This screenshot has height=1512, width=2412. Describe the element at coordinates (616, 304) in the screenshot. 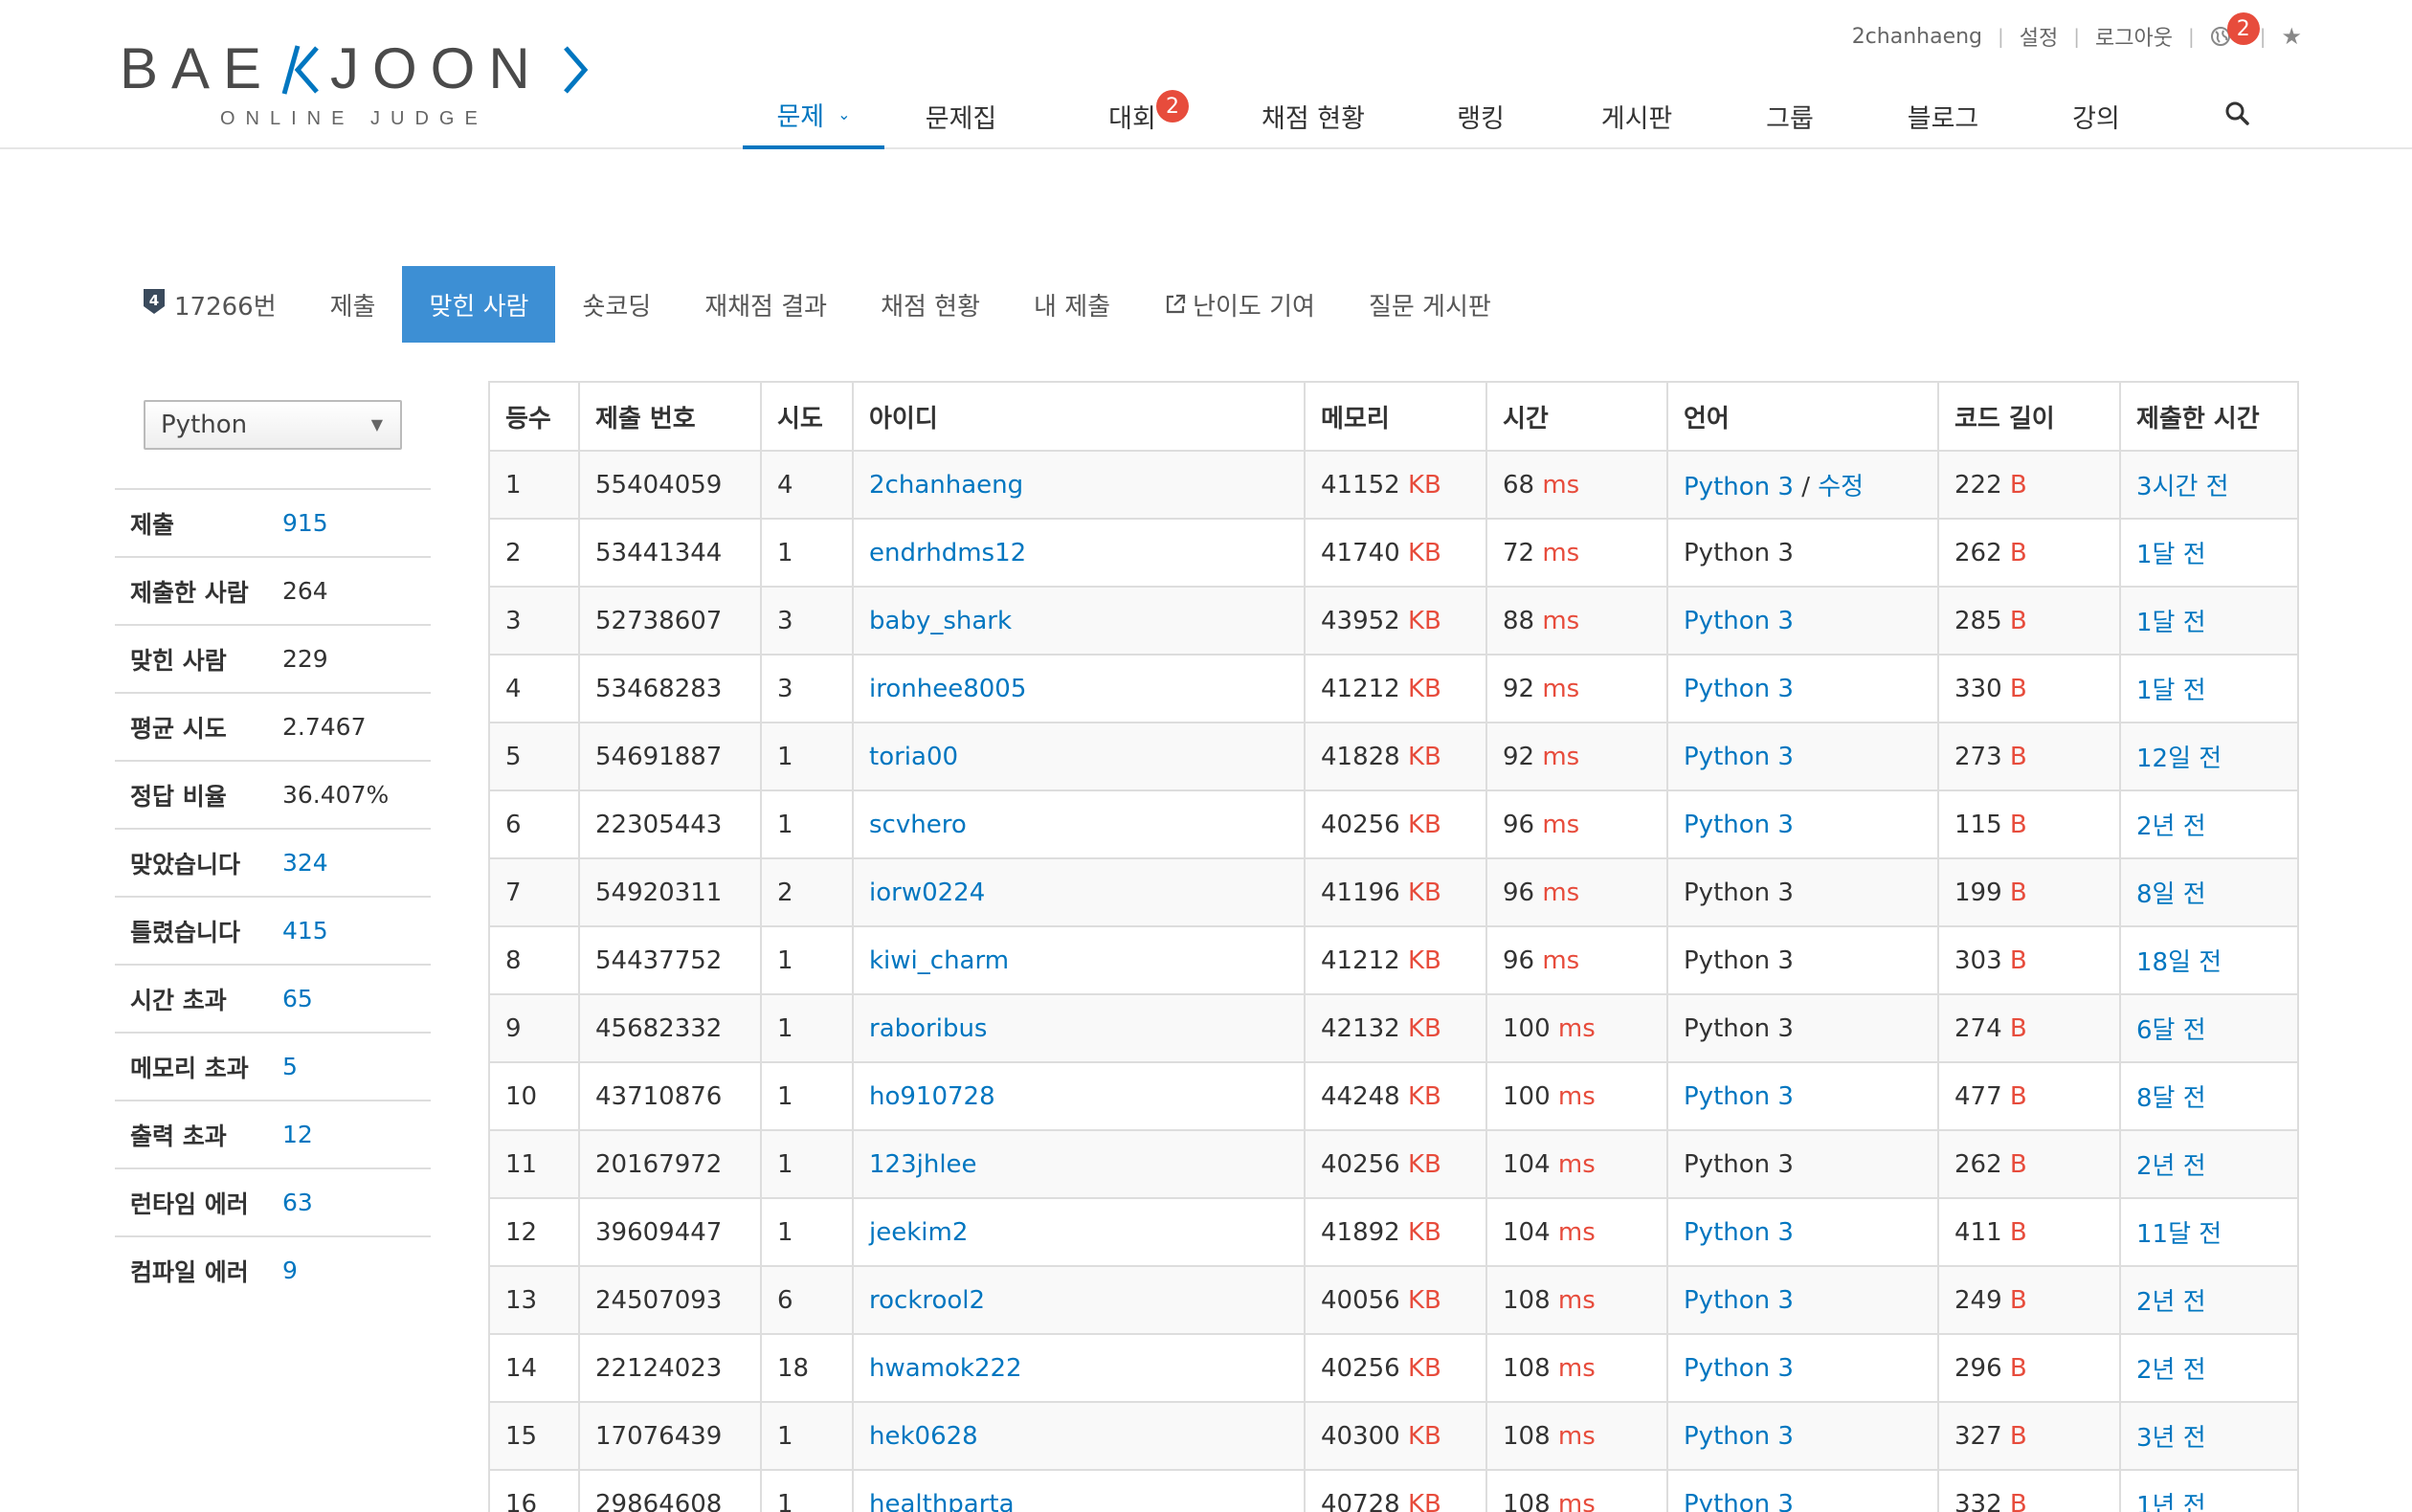

I see `tab-short-coding: 숏코딩` at that location.